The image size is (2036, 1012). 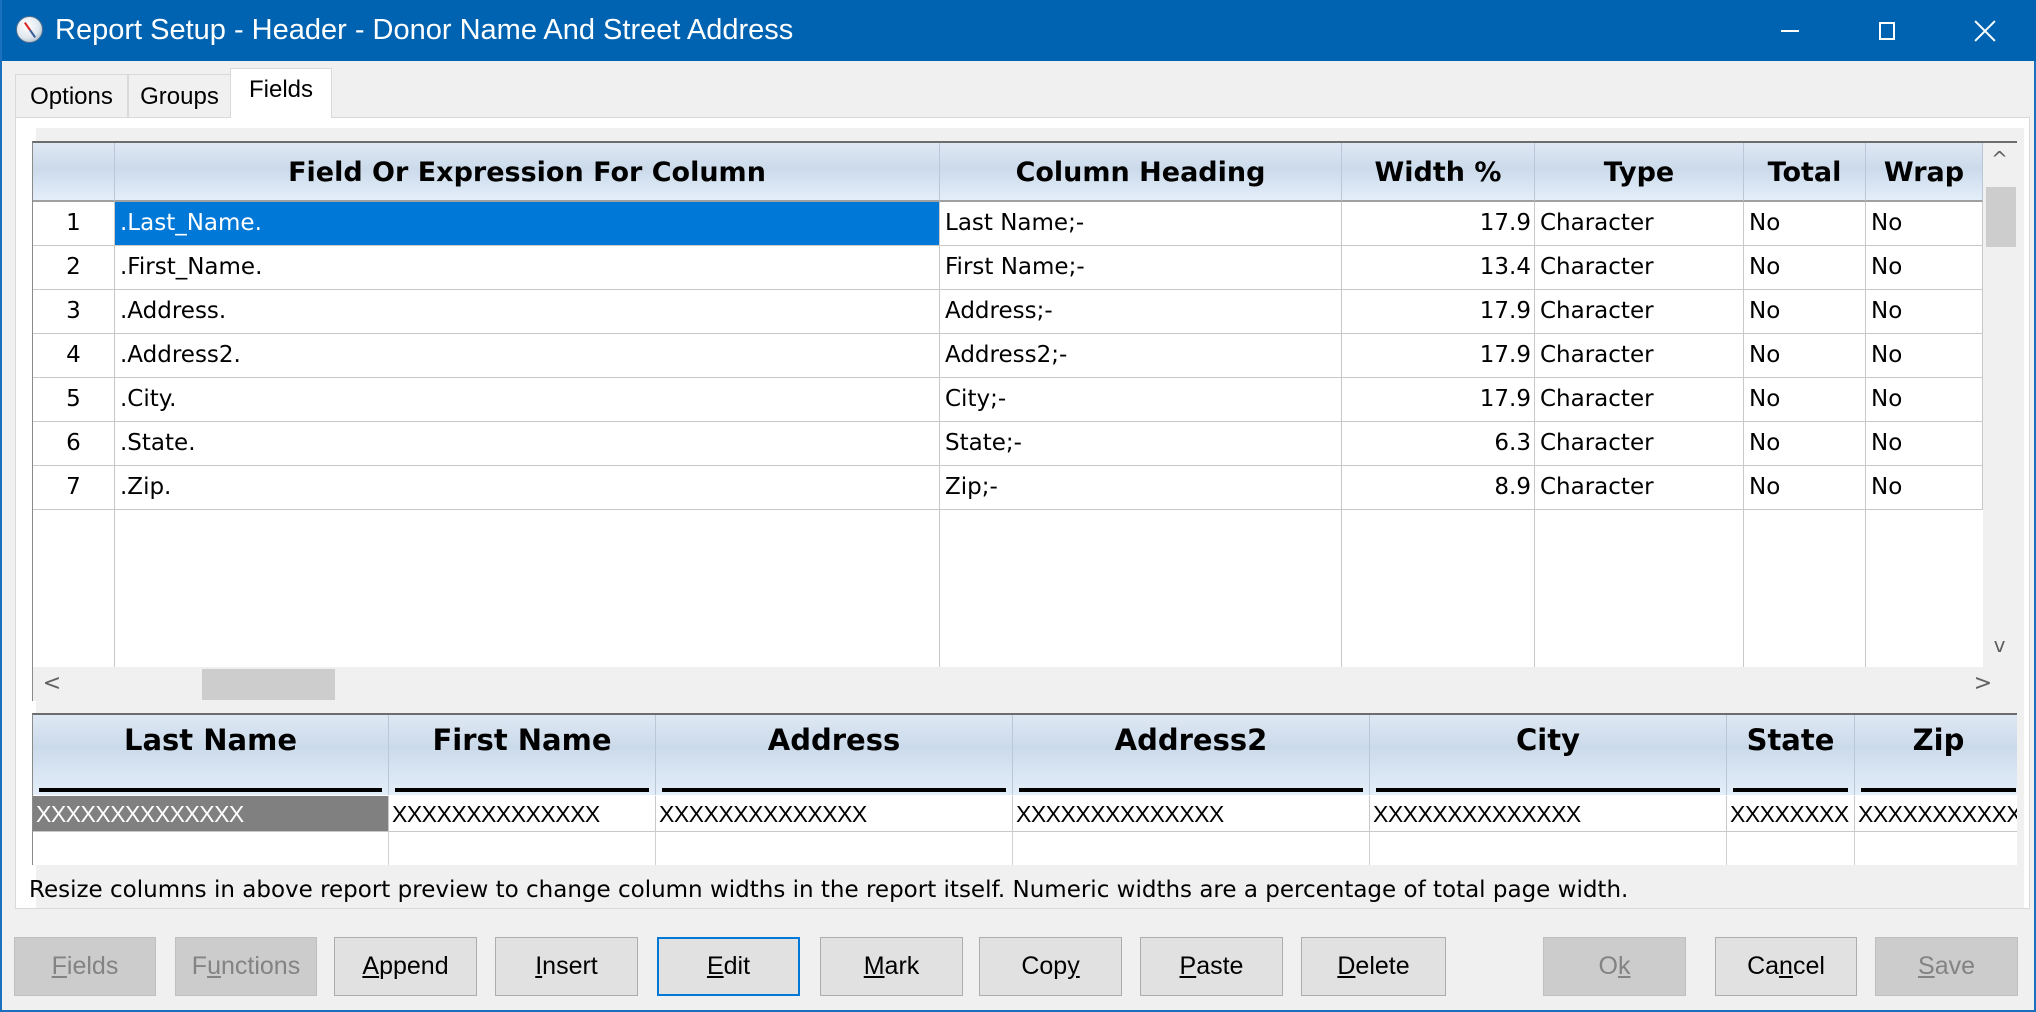 I want to click on edit-button: Edit, so click(x=728, y=966).